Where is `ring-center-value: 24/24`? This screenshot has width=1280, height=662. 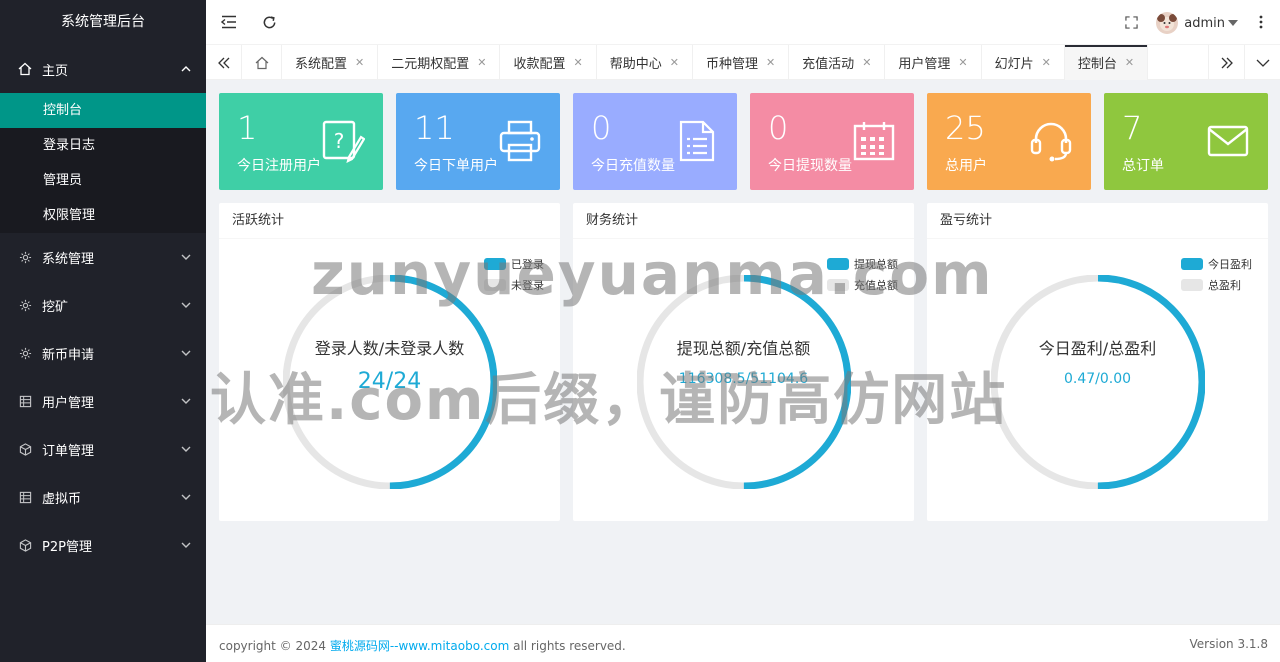
ring-center-value: 24/24 is located at coordinates (389, 381).